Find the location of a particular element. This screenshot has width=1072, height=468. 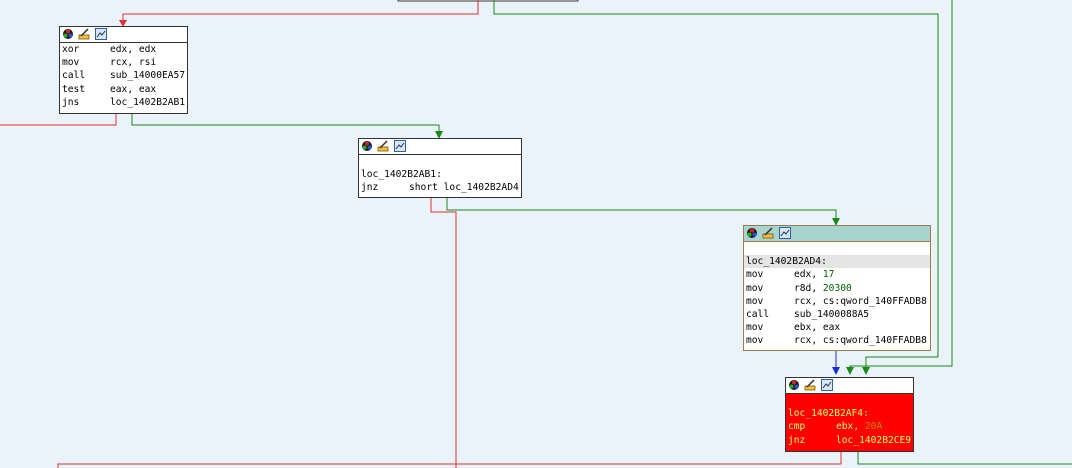

operands: sub_1400088A5 is located at coordinates (832, 314).